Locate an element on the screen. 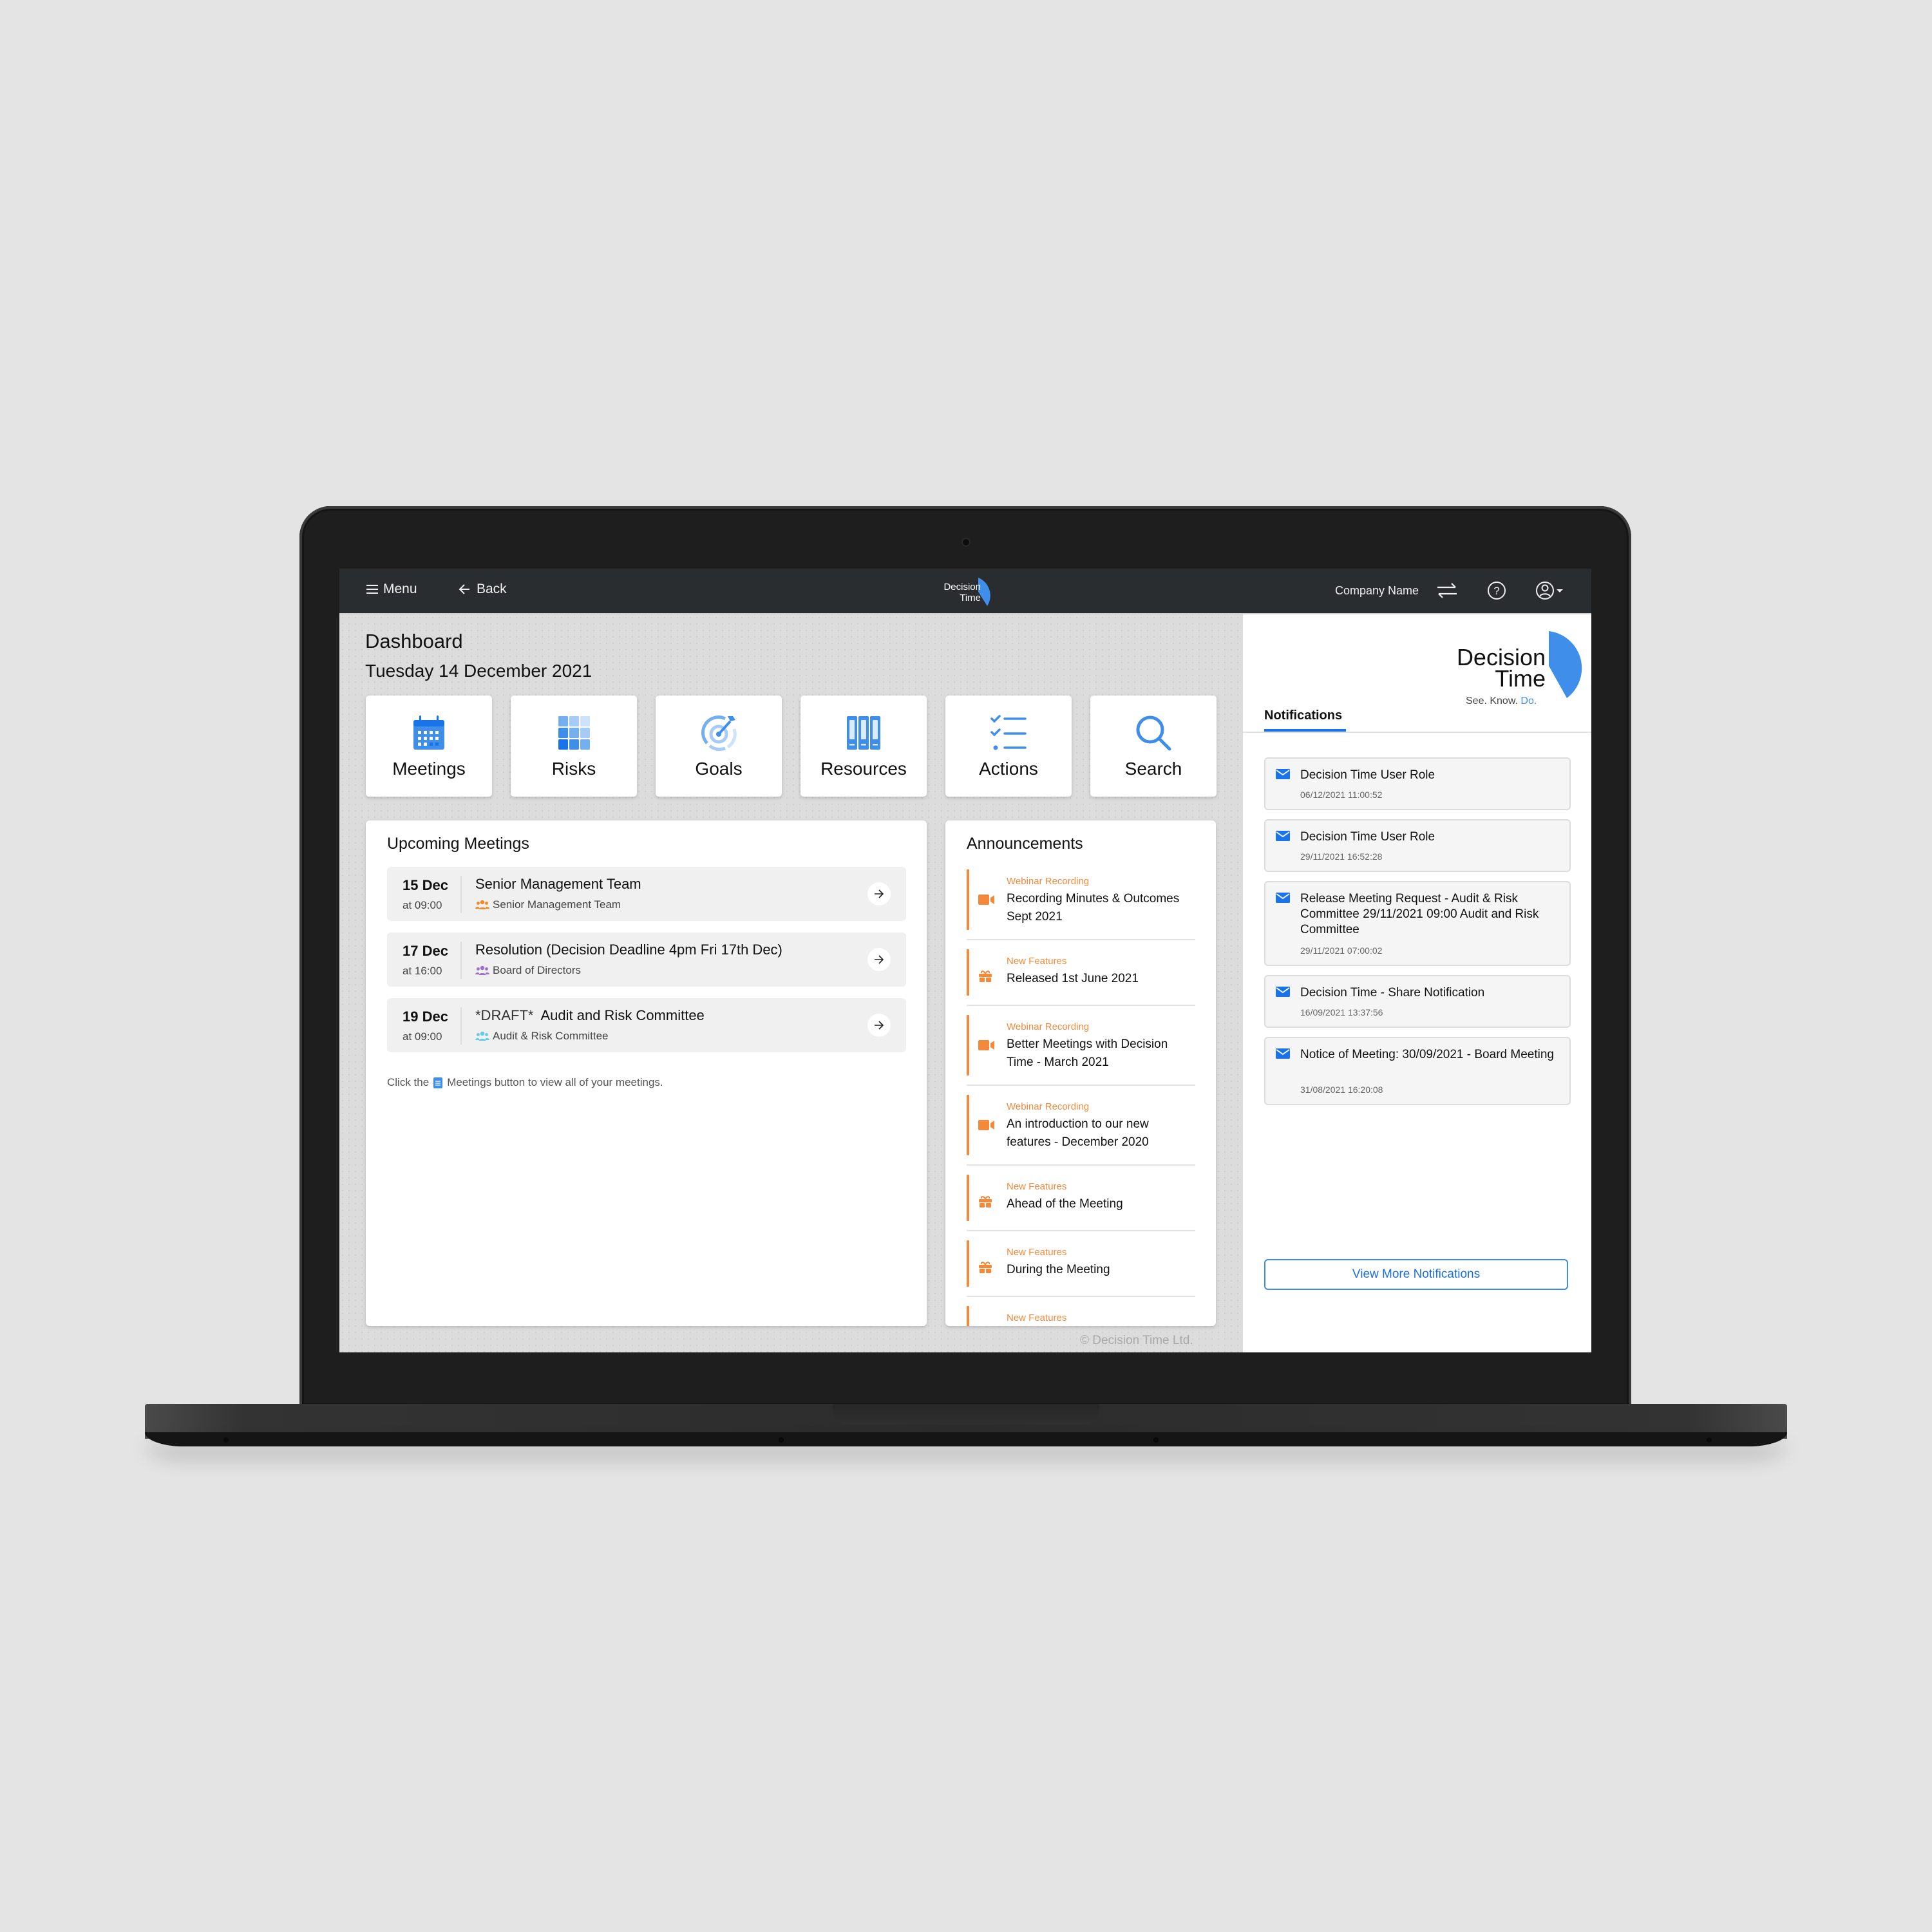 The image size is (1932, 1932). tile-goals: Goals is located at coordinates (719, 747).